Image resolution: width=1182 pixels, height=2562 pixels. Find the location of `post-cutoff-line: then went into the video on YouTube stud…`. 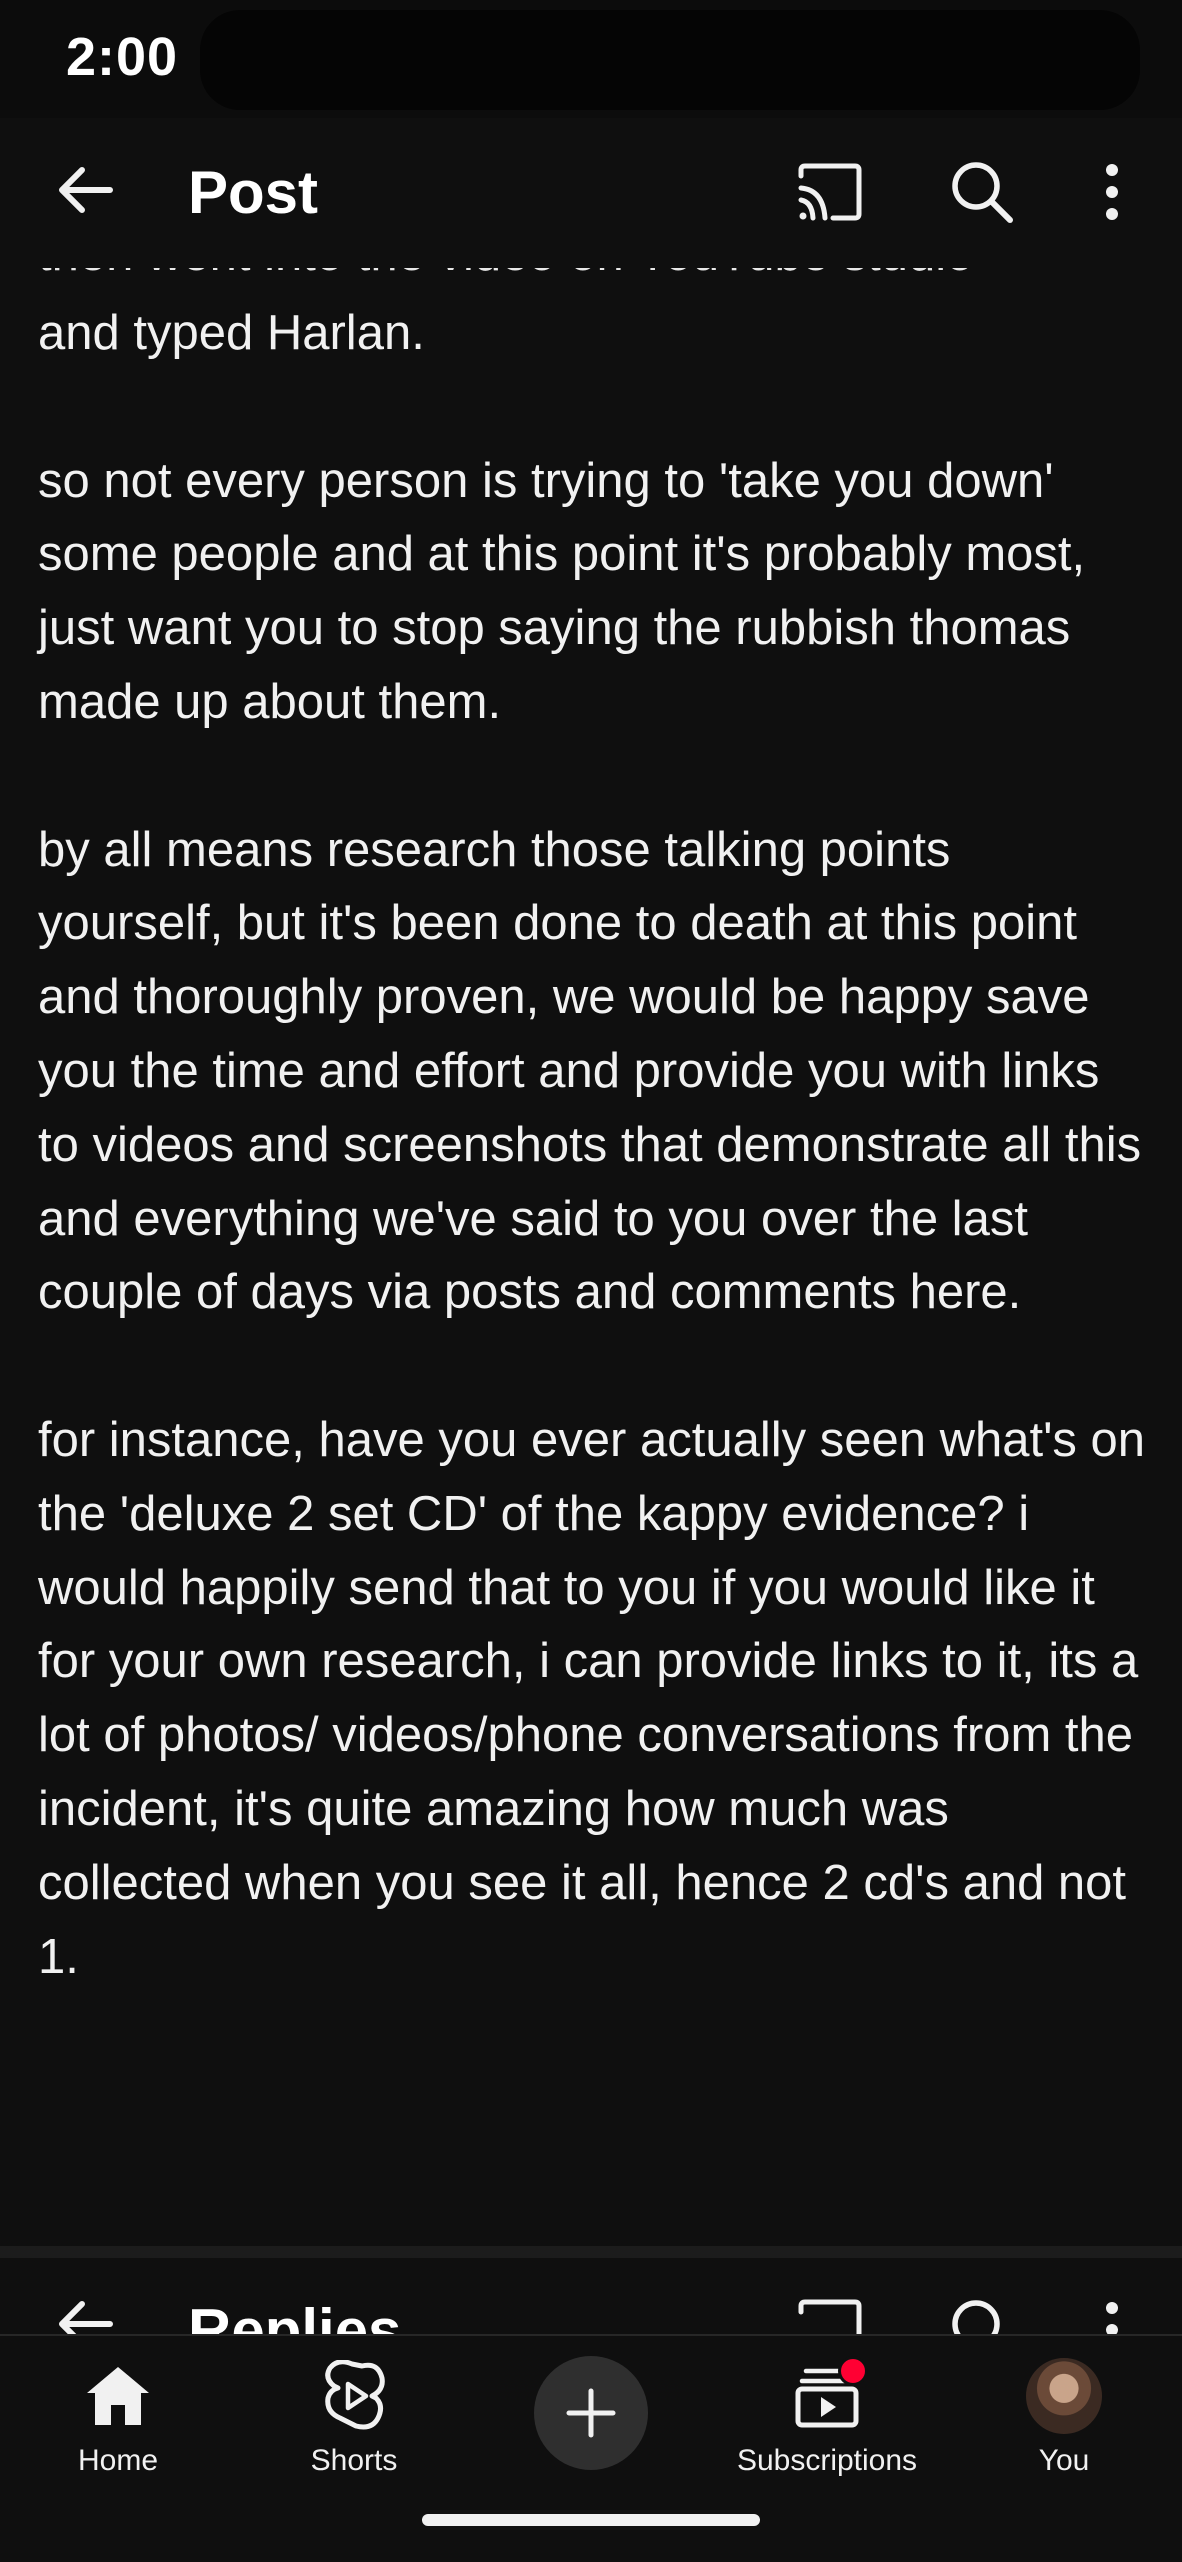

post-cutoff-line: then went into the video on YouTube stud… is located at coordinates (505, 275).